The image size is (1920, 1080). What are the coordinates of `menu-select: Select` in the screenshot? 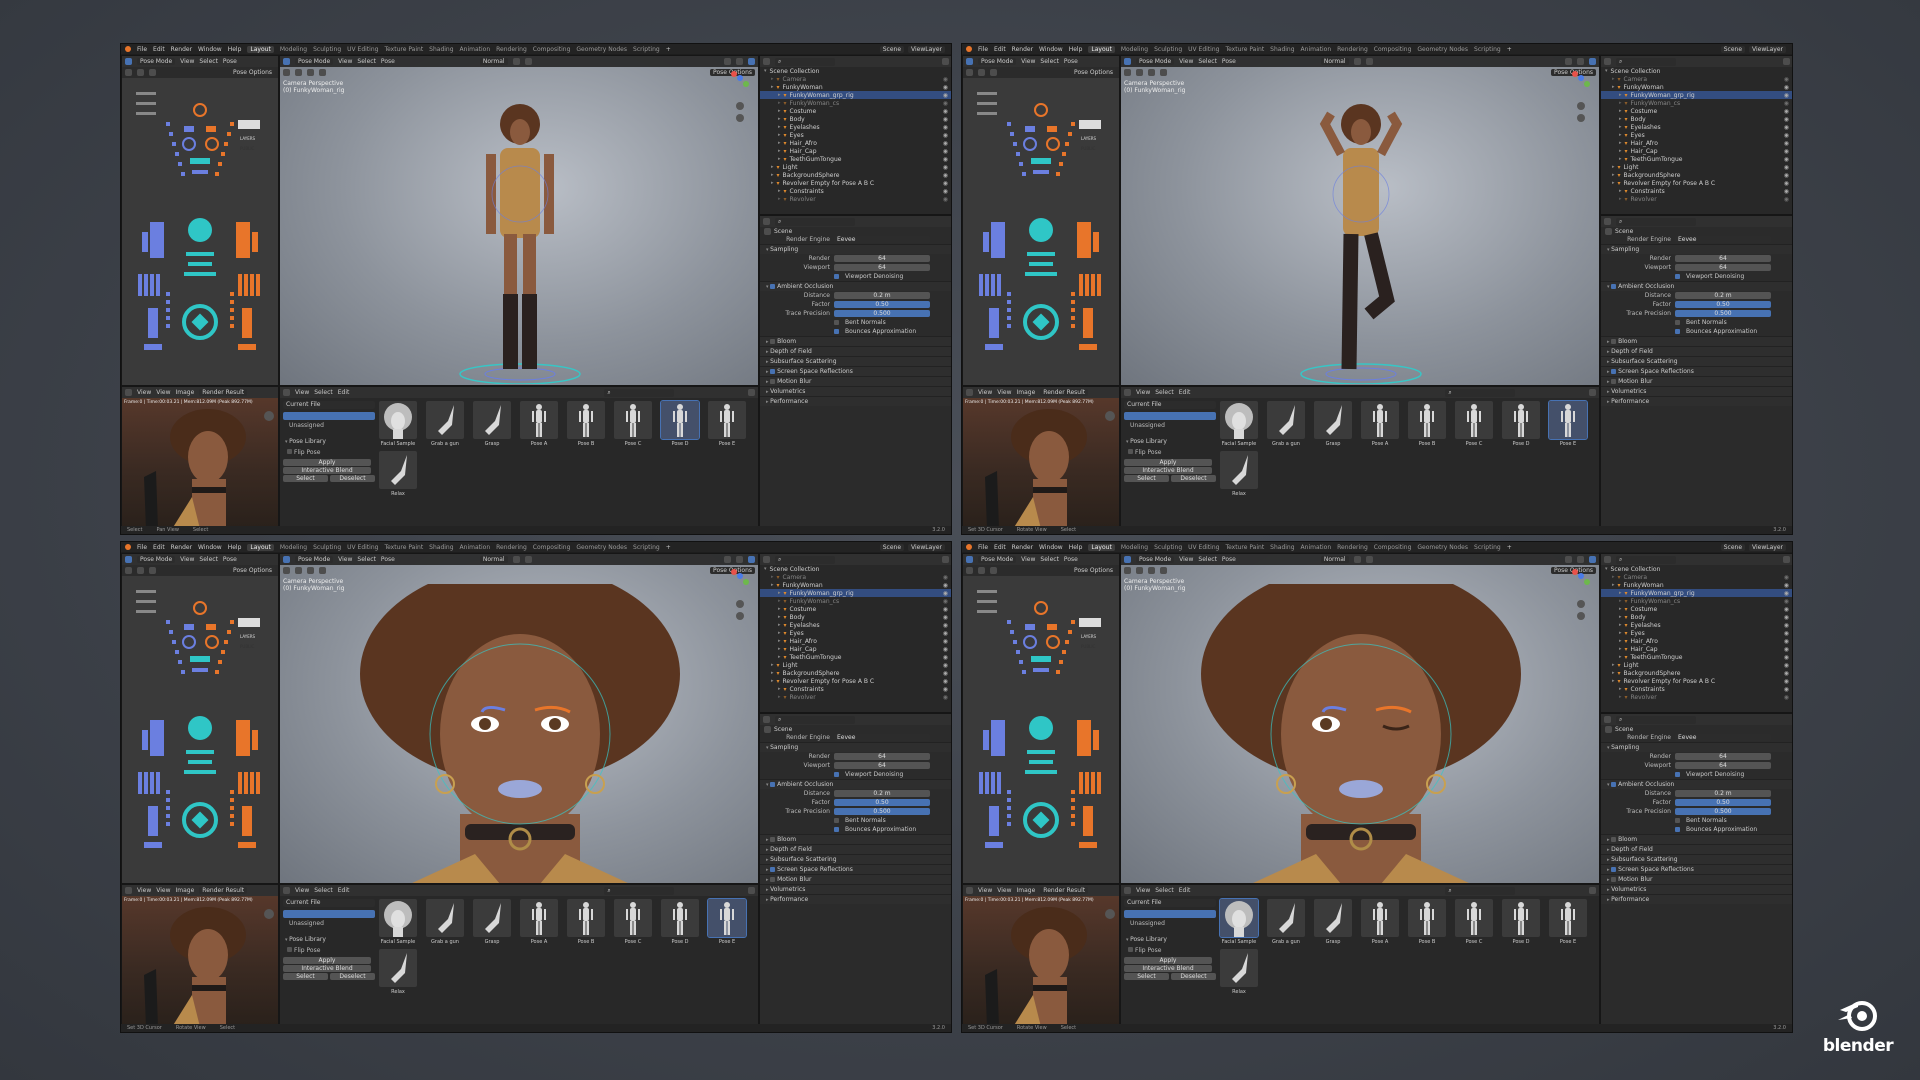 It's located at (323, 890).